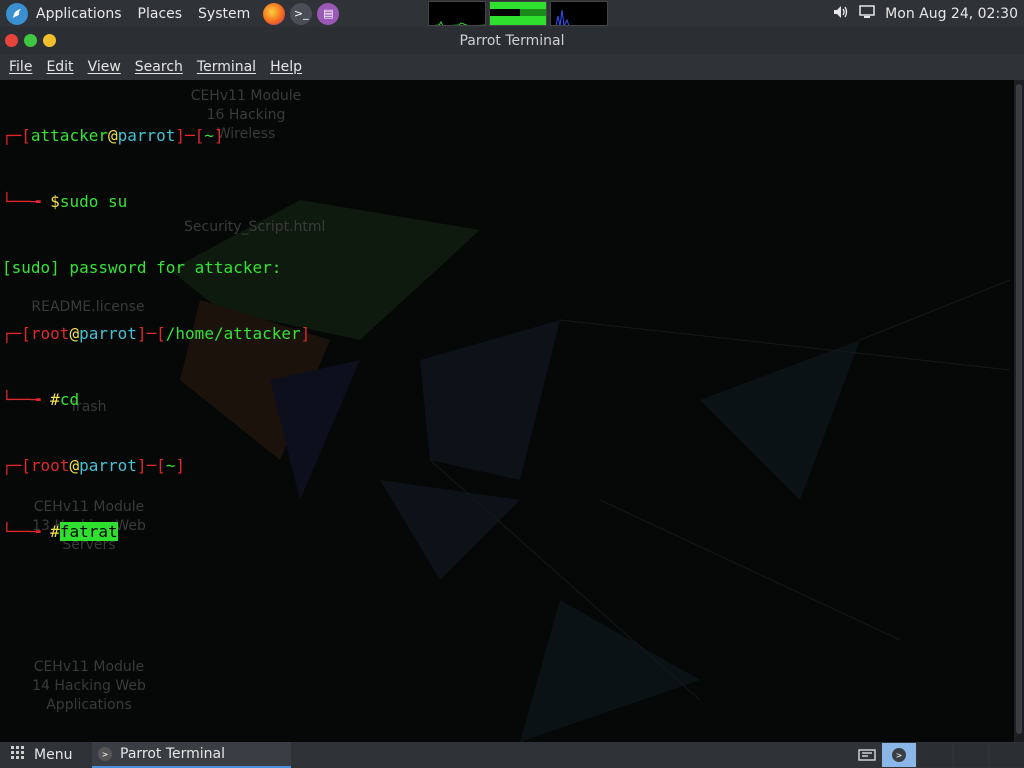  What do you see at coordinates (113, 135) in the screenshot?
I see `terminal-line: ┌─[attacker@parrot]─[~]` at bounding box center [113, 135].